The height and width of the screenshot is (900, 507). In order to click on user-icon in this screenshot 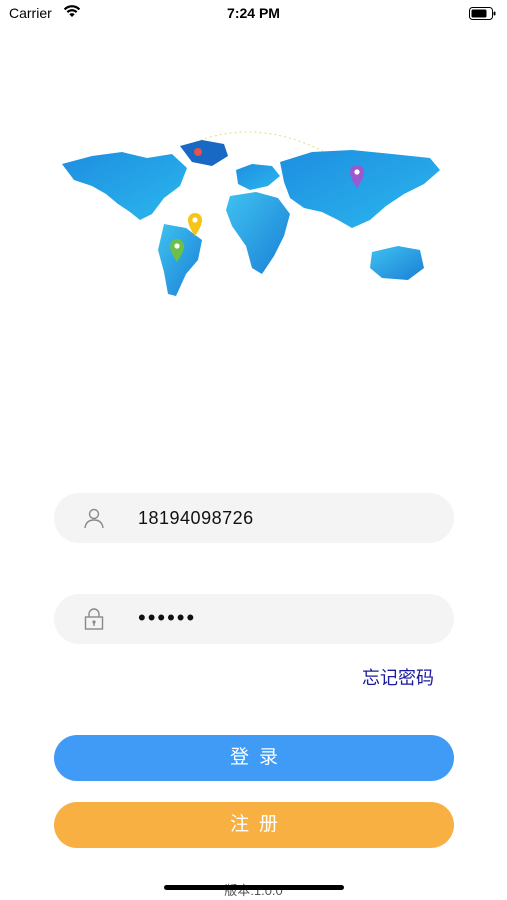, I will do `click(94, 518)`.